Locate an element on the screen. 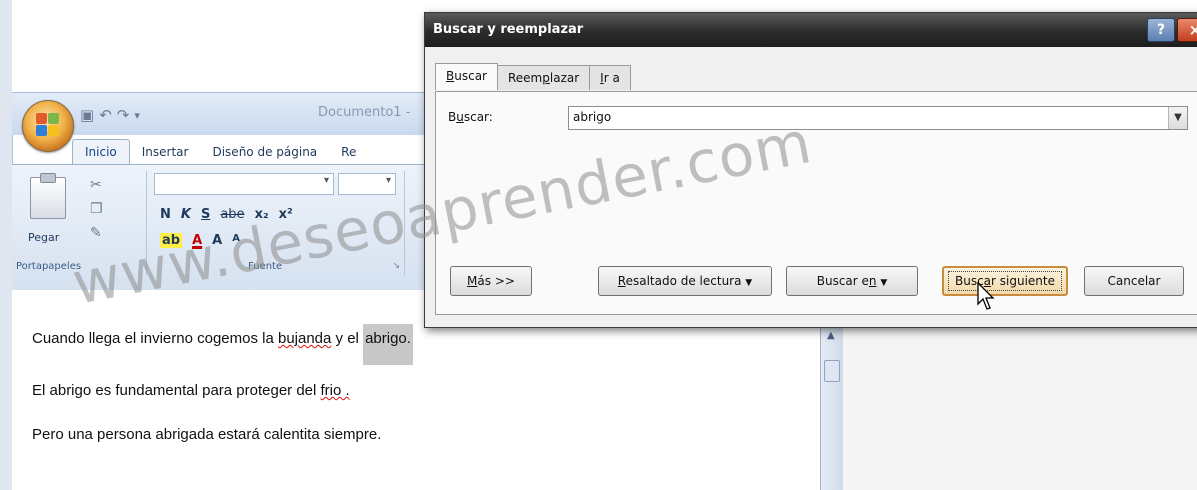  button-label: Más >> is located at coordinates (491, 281).